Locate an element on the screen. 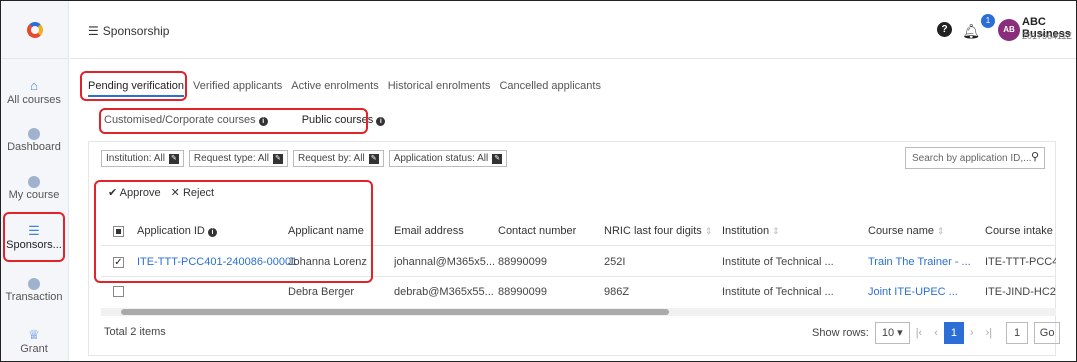  tab-active-enrolments: Active enrolments is located at coordinates (334, 88).